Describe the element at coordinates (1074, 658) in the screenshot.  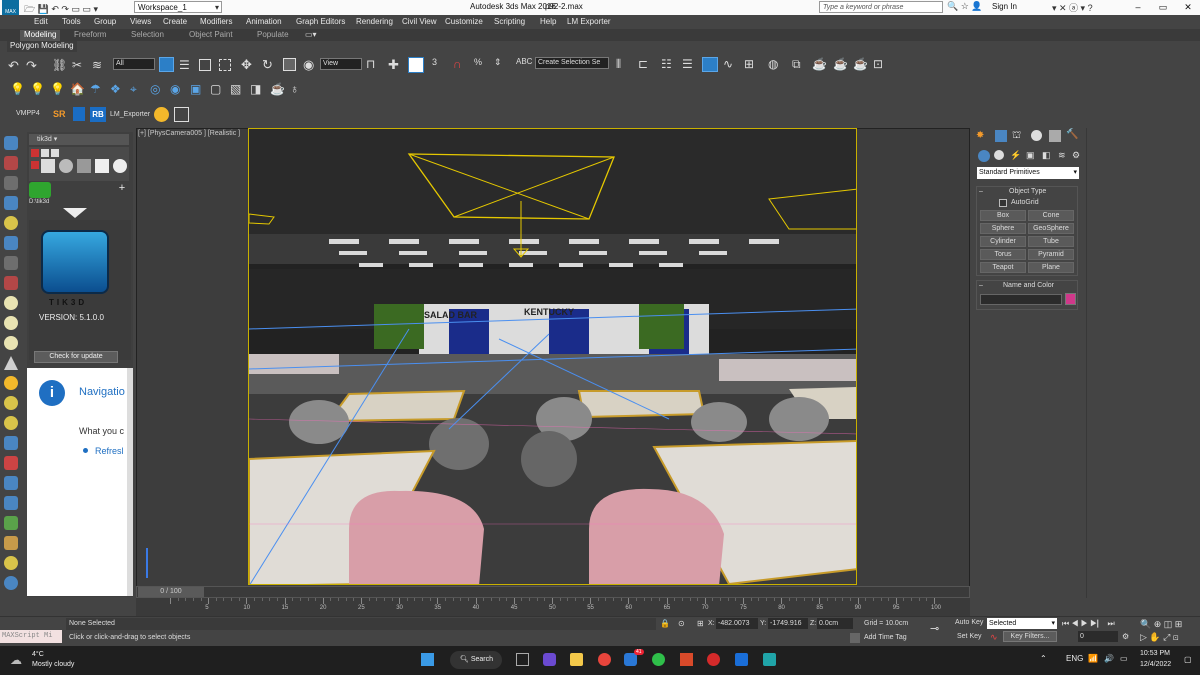
I see `lang-indicator: ENG` at that location.